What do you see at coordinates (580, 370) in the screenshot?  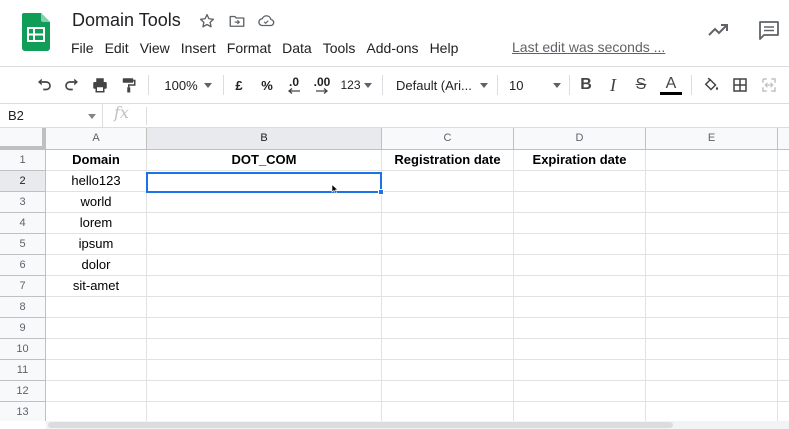 I see `cell-d11` at bounding box center [580, 370].